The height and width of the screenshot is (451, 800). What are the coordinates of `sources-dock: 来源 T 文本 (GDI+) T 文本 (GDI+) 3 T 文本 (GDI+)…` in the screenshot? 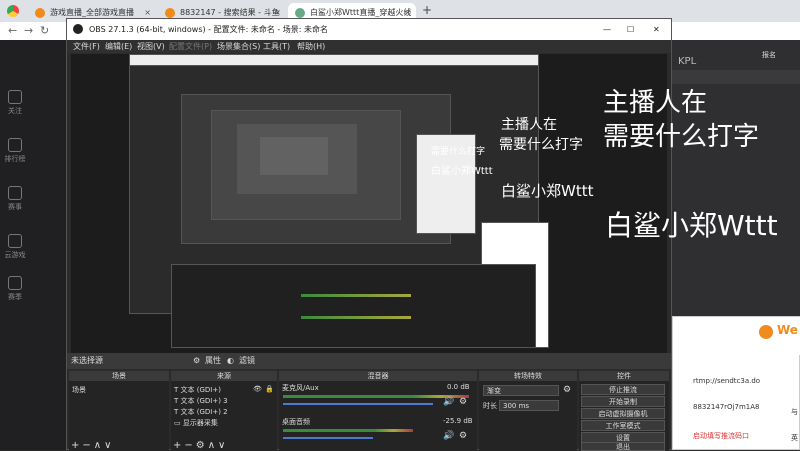 It's located at (224, 411).